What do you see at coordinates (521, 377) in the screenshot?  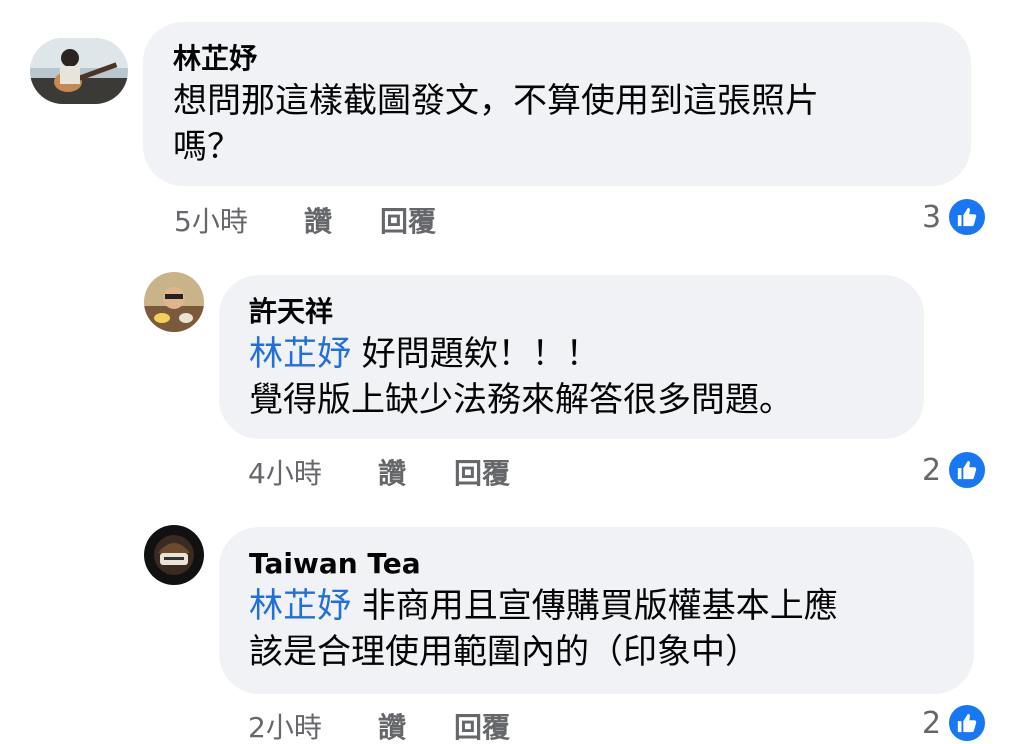 I see `comment-text: 林芷妤 好問題欸！！！ 覺得版上缺少法務來解答很多問題。` at bounding box center [521, 377].